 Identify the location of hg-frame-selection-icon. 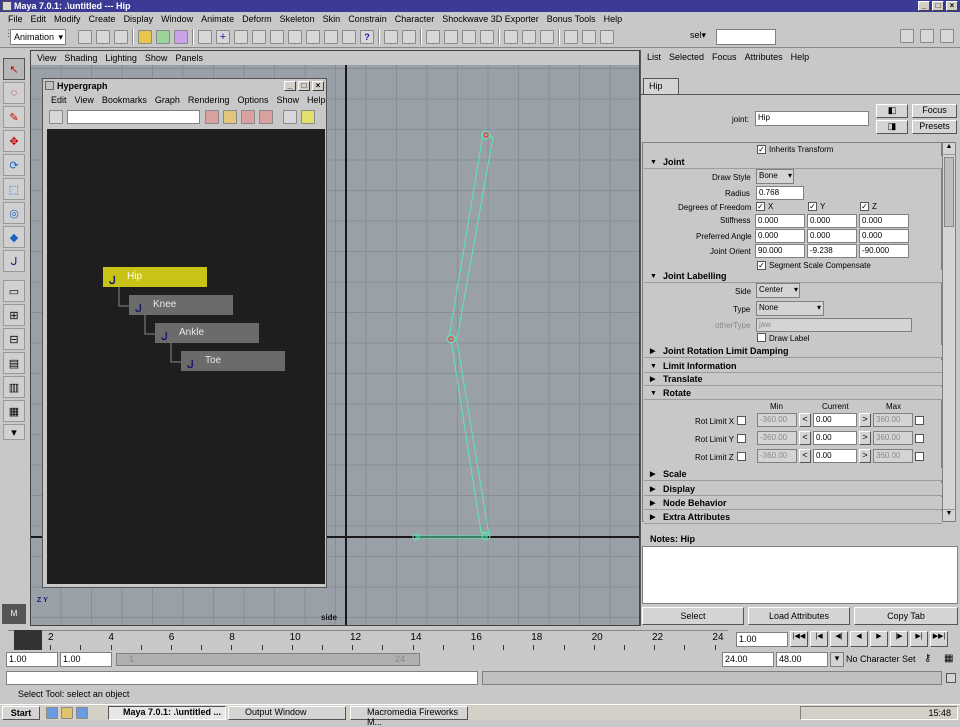
(266, 117).